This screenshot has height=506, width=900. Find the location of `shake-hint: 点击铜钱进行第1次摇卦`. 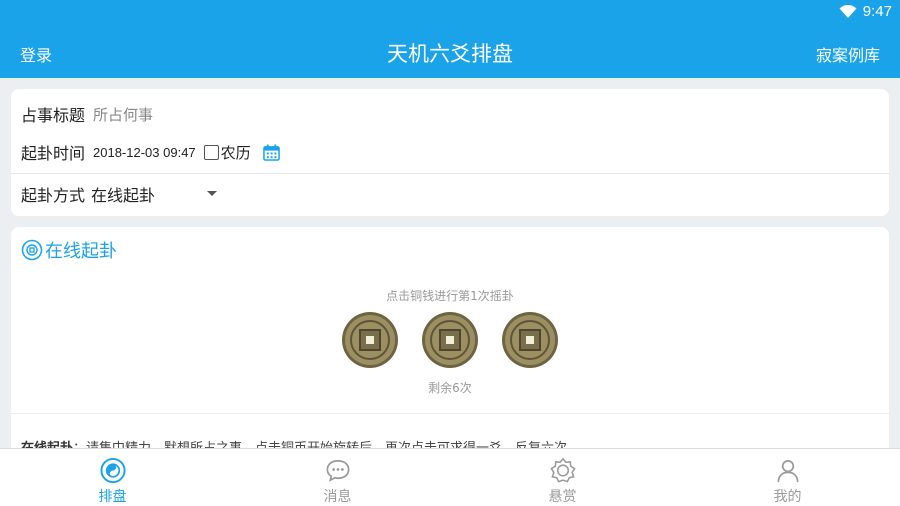

shake-hint: 点击铜钱进行第1次摇卦 is located at coordinates (450, 296).